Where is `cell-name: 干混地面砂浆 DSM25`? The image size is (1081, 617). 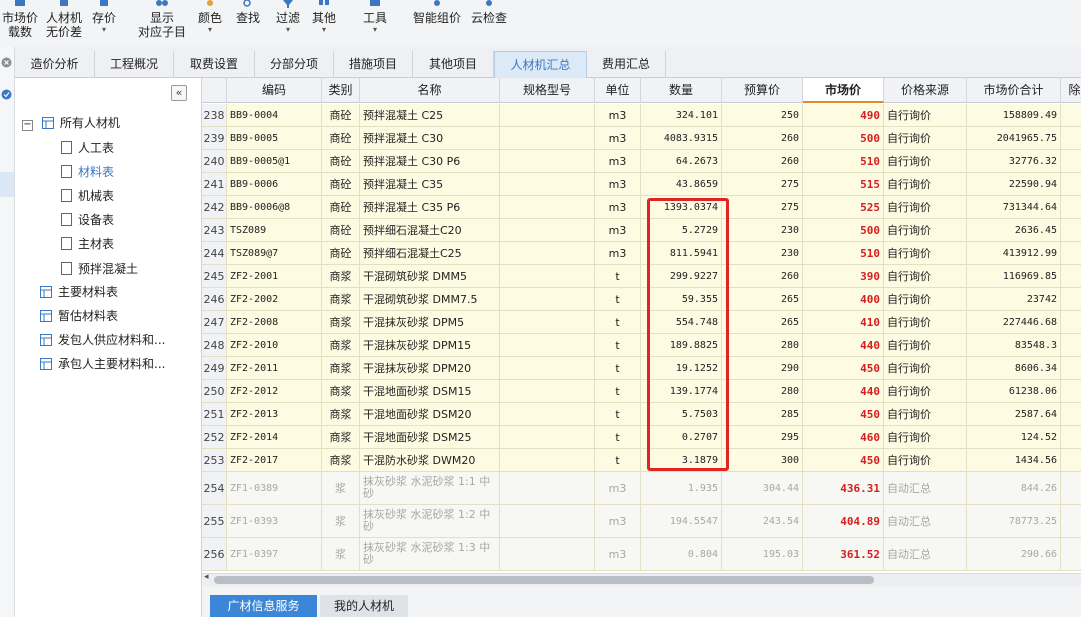 cell-name: 干混地面砂浆 DSM25 is located at coordinates (430, 437).